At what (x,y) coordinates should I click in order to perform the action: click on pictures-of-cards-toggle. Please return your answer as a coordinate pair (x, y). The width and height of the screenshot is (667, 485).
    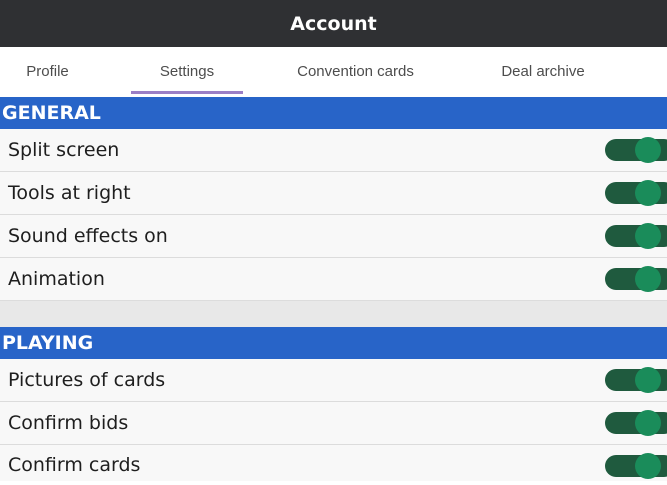
    Looking at the image, I should click on (636, 380).